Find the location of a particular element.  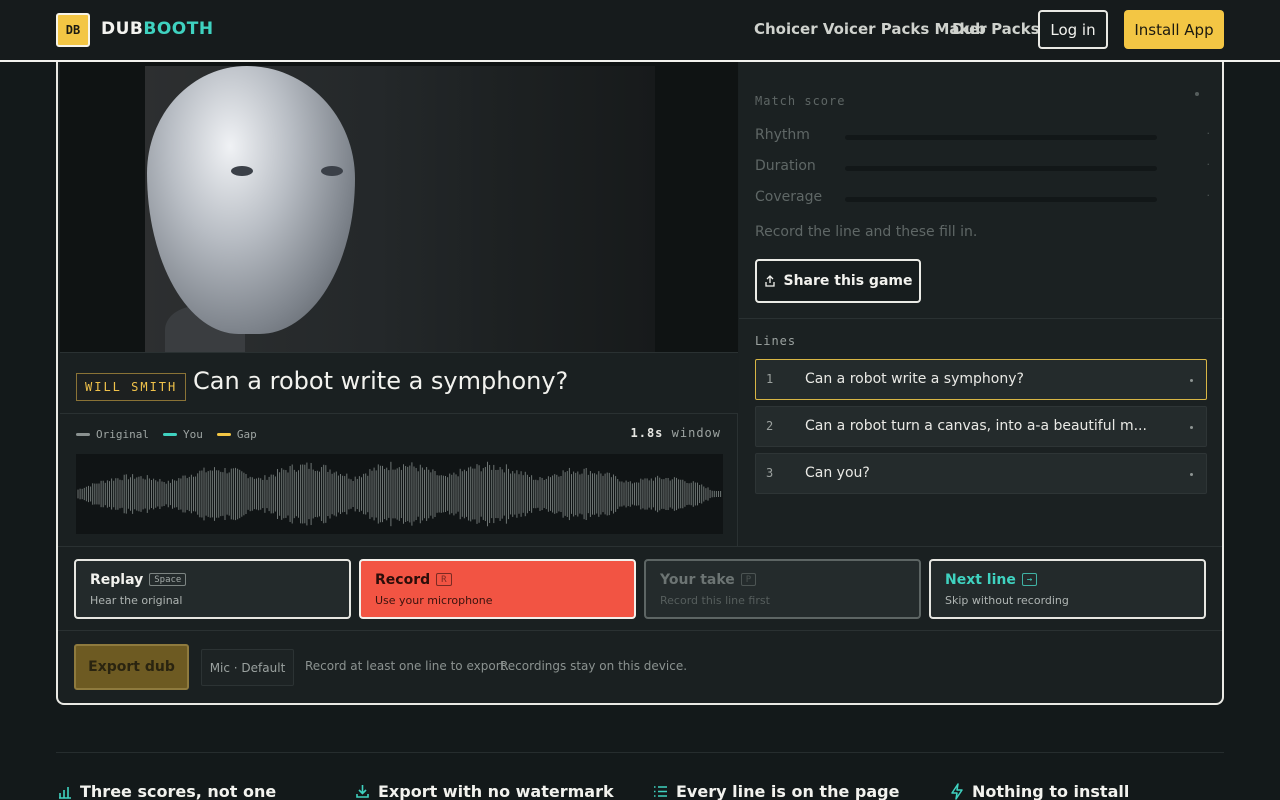

waveform-panel: Original You Gap 1.8s window is located at coordinates (399, 480).